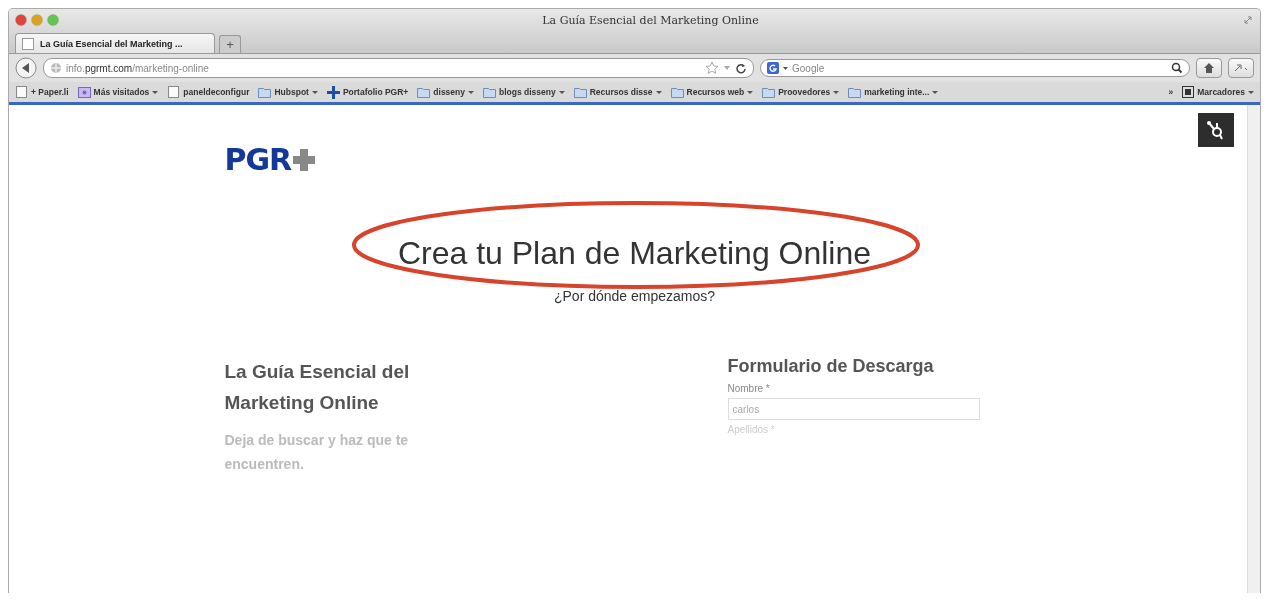  I want to click on sprocket-icon, so click(1216, 130).